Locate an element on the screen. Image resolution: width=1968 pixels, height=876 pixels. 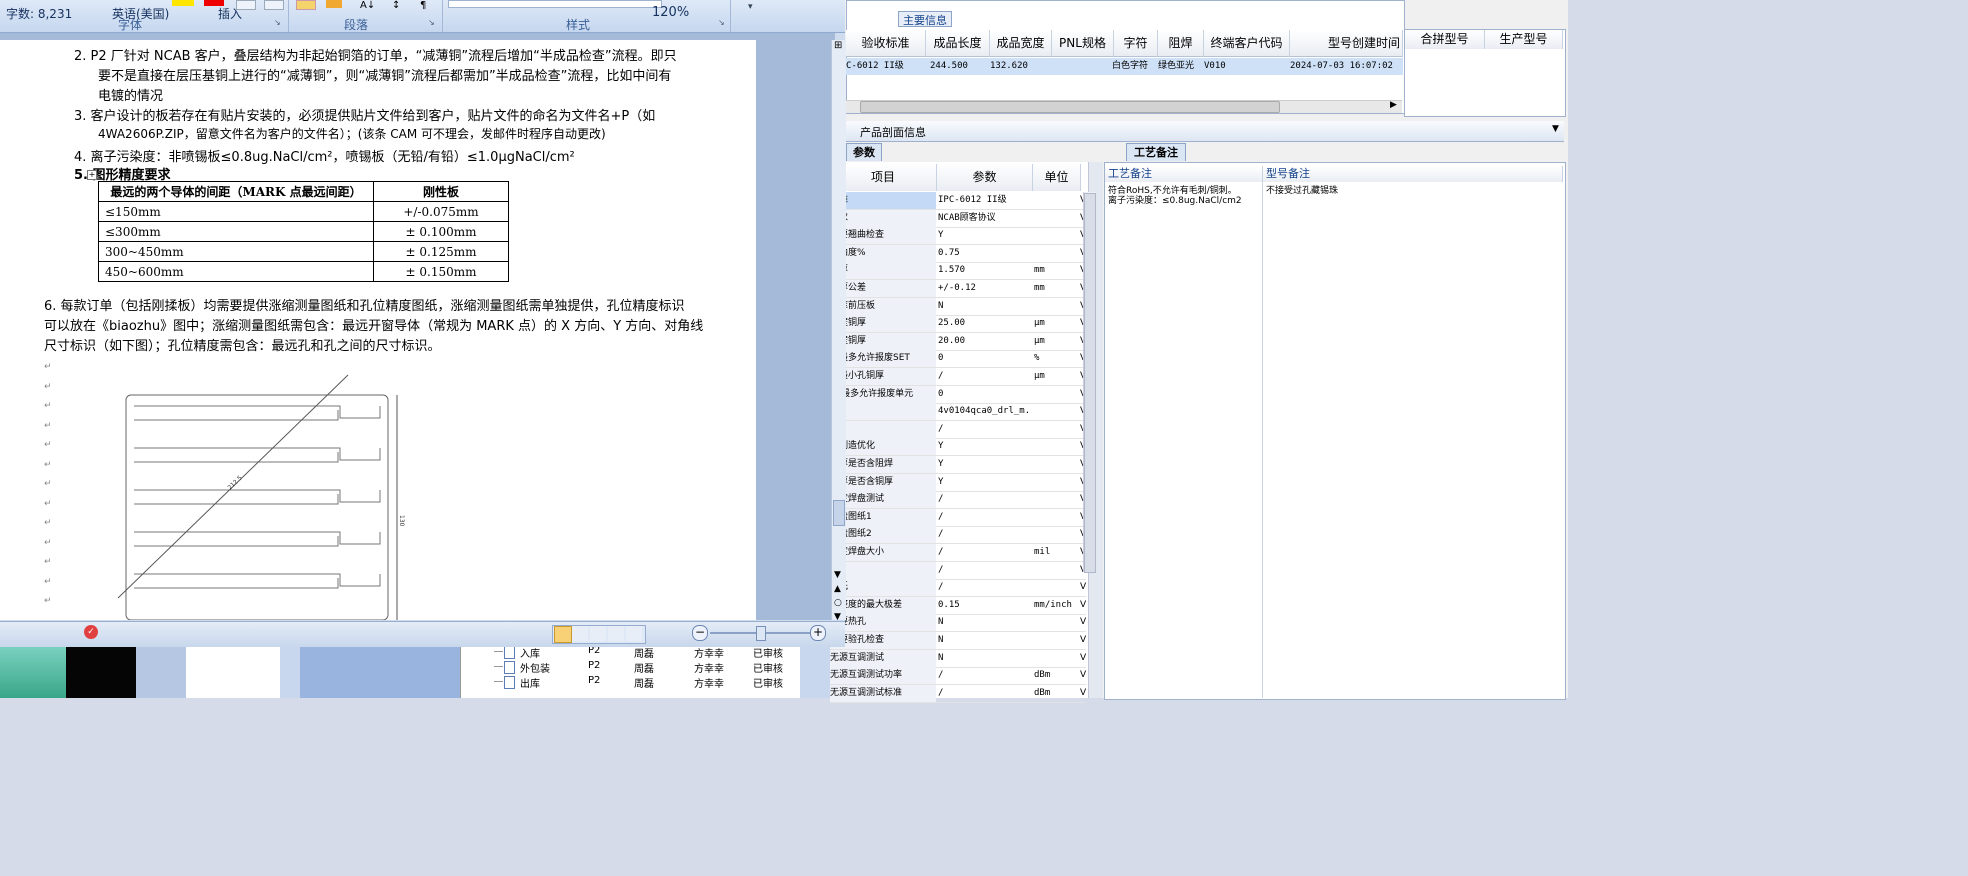
style-gallery is located at coordinates (555, 4).